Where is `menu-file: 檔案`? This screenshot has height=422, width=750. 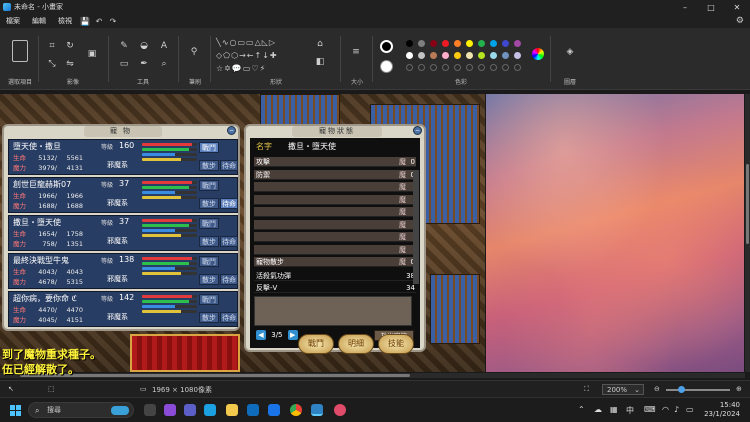
menu-file: 檔案 is located at coordinates (13, 21).